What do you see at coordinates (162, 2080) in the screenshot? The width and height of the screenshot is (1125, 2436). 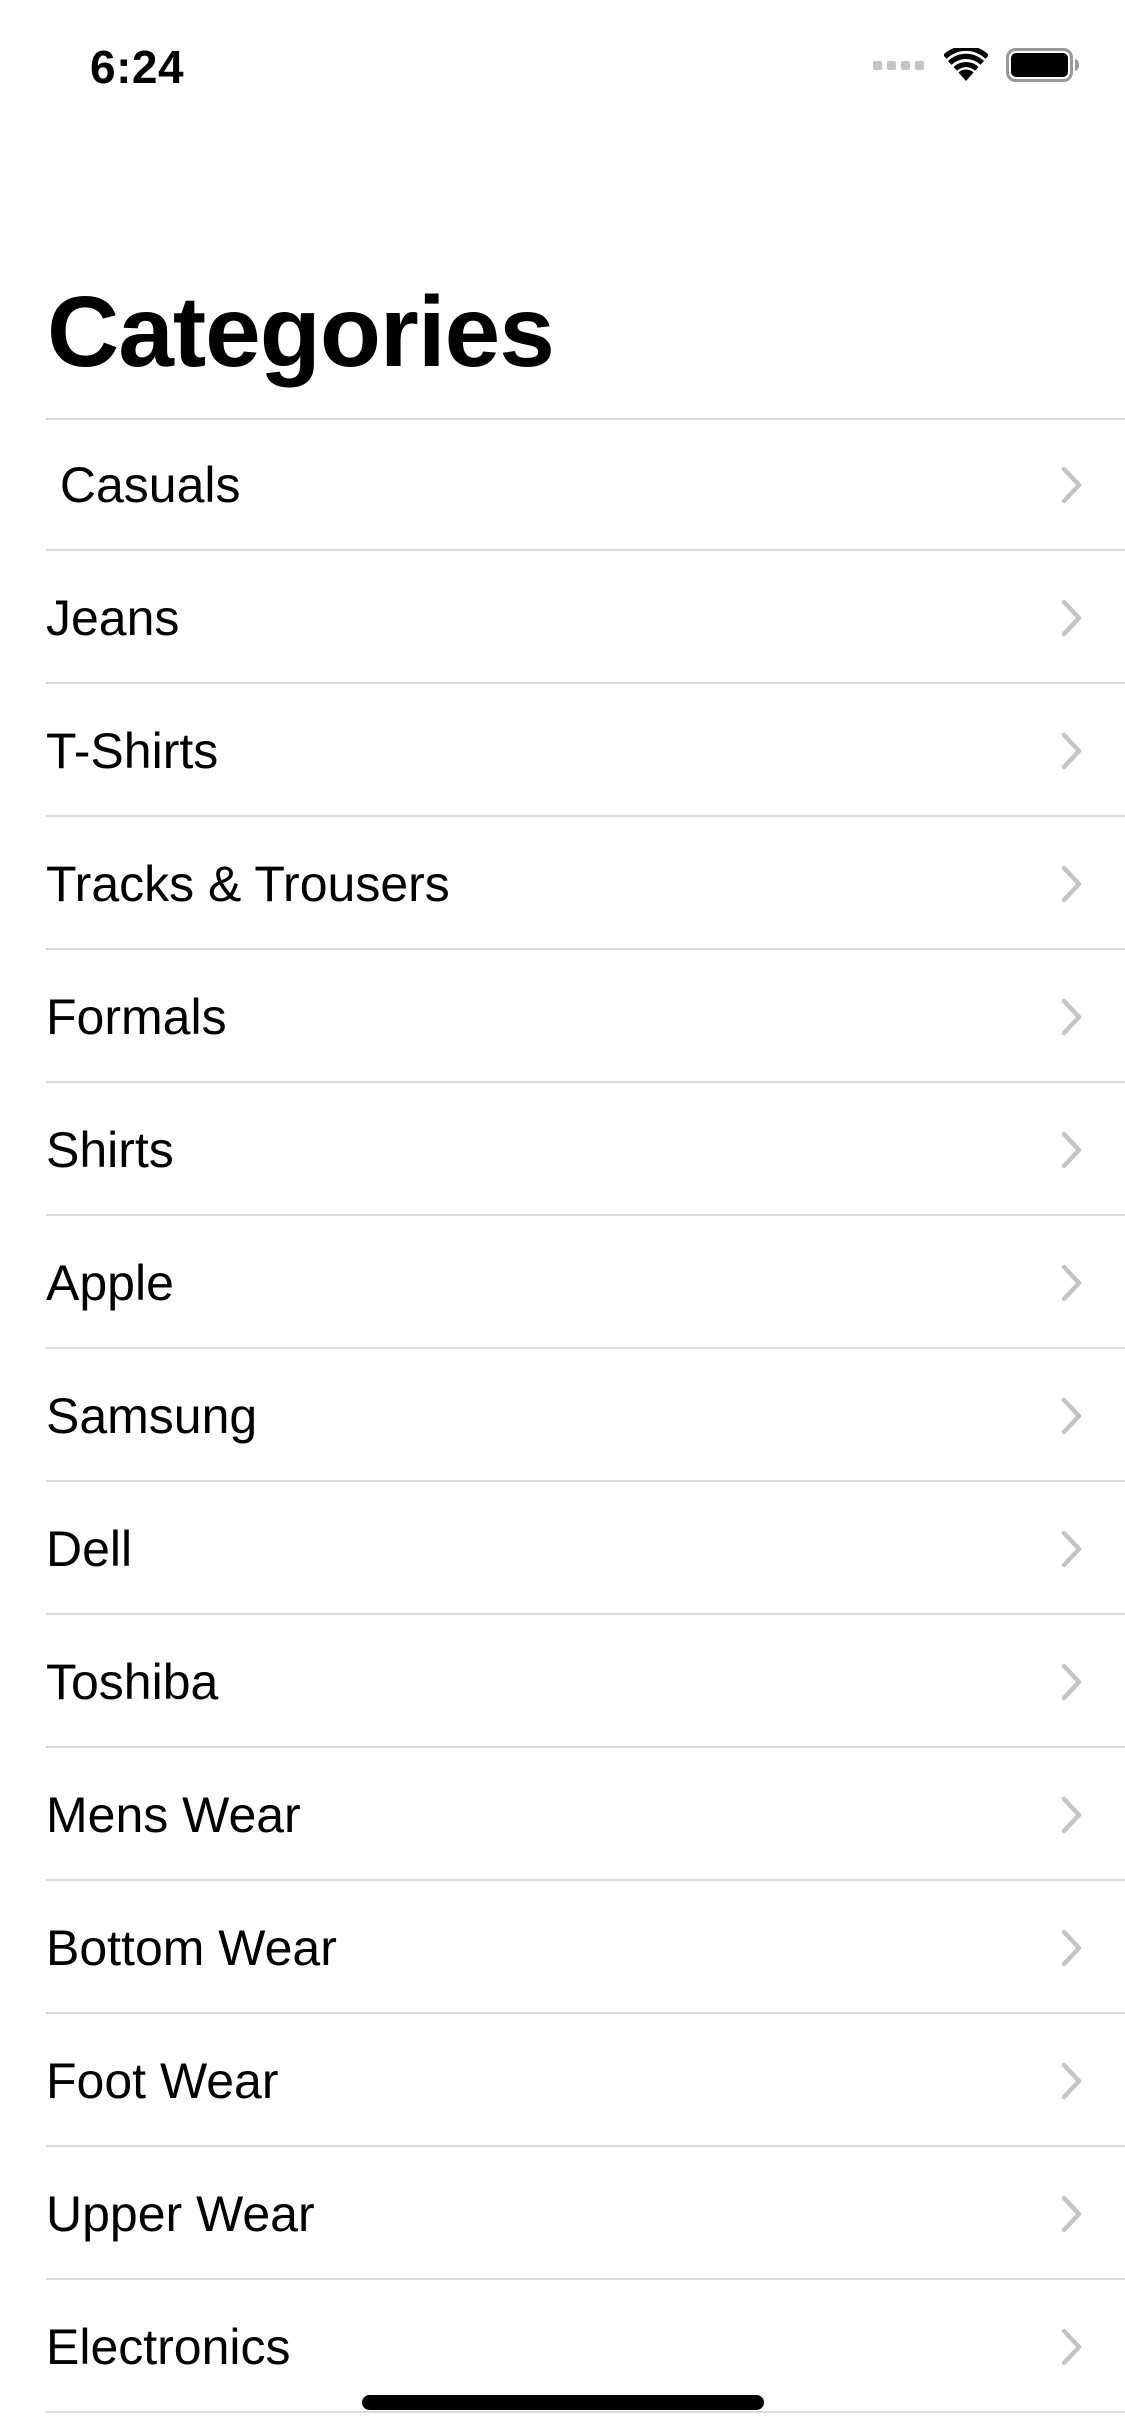 I see `list-item-label: Foot Wear` at bounding box center [162, 2080].